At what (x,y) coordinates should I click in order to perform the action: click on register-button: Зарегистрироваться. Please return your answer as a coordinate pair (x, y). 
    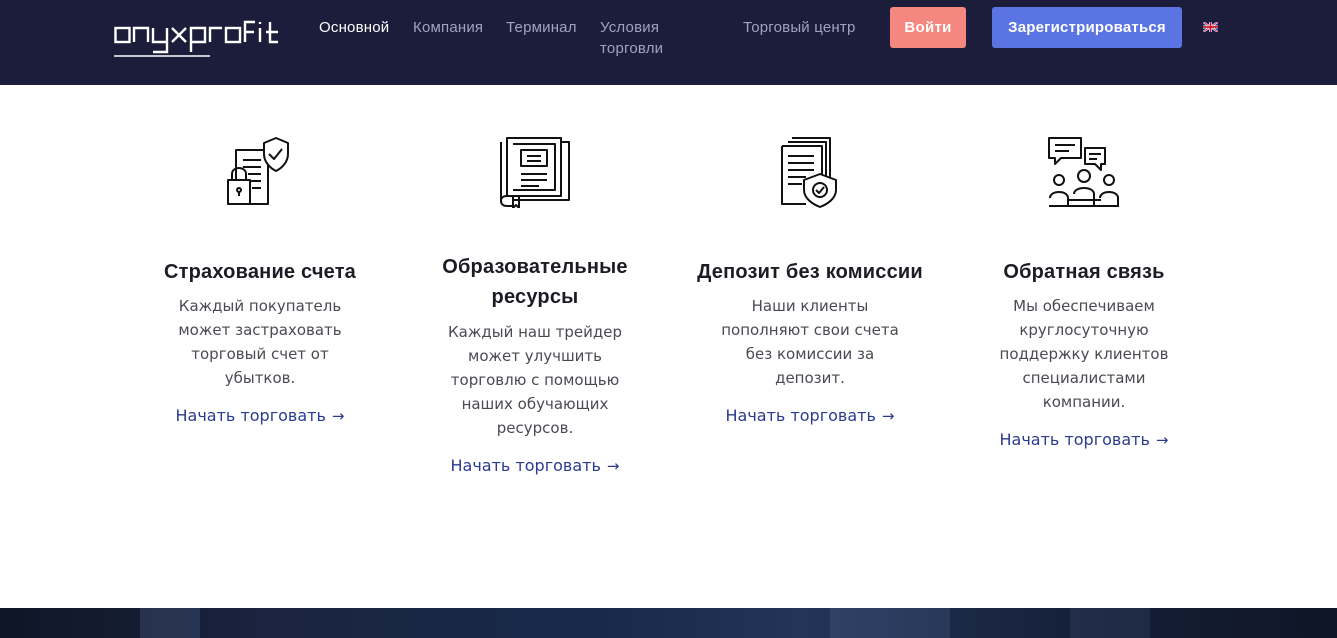
    Looking at the image, I should click on (1087, 27).